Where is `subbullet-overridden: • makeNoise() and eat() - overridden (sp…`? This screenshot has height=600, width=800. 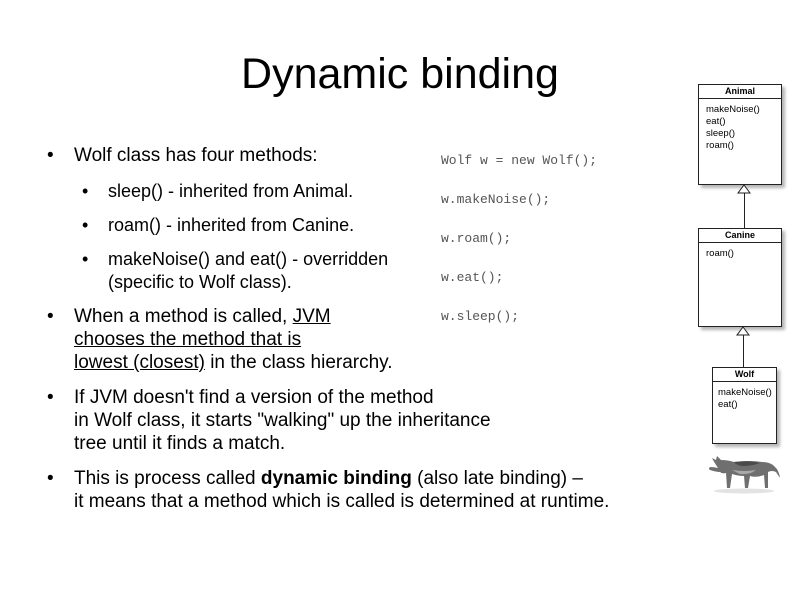
subbullet-overridden: • makeNoise() and eat() - overridden (sp… is located at coordinates (235, 271).